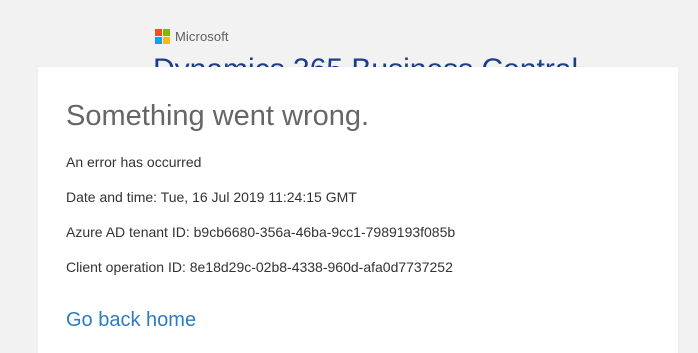 The image size is (698, 353). I want to click on go-back-home-link: Go back home, so click(131, 320).